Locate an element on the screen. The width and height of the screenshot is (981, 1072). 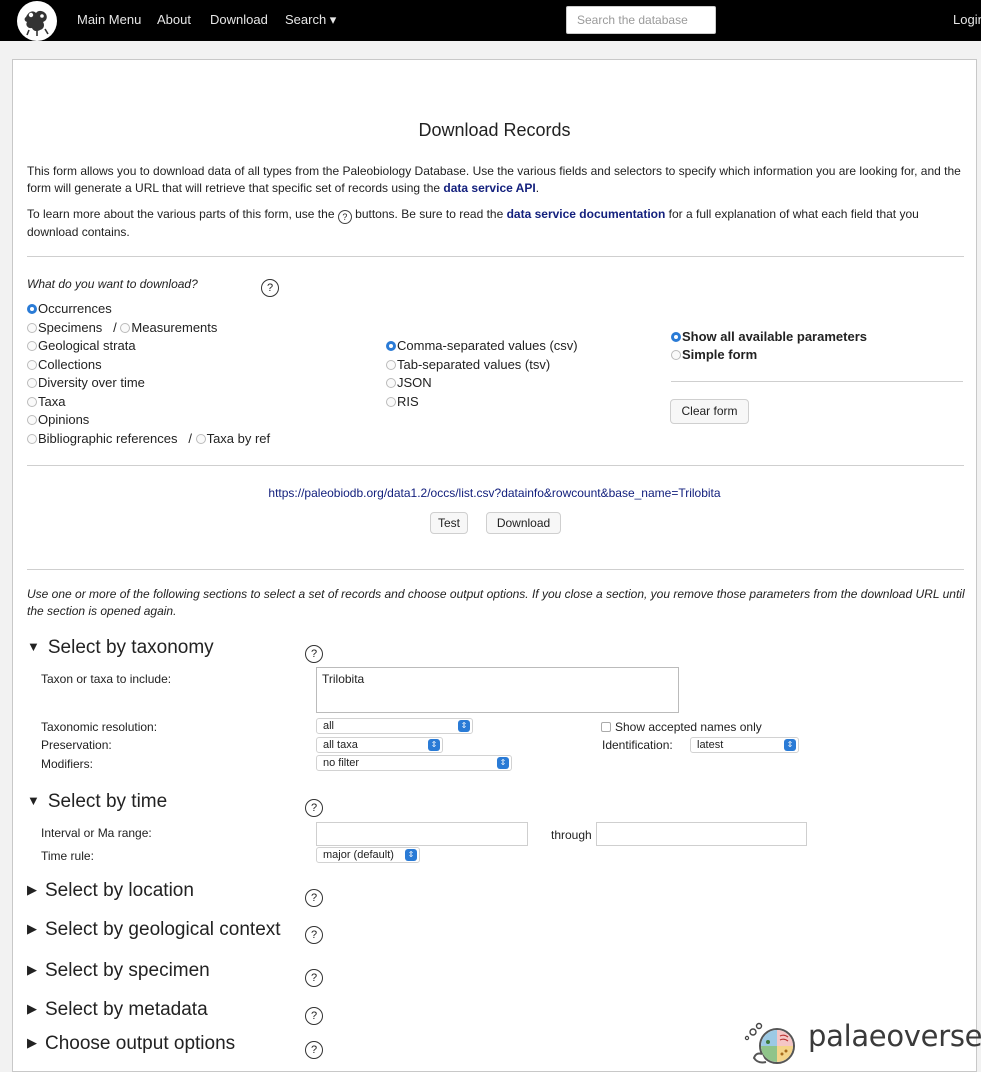
radio-taxa: Taxa is located at coordinates (46, 402).